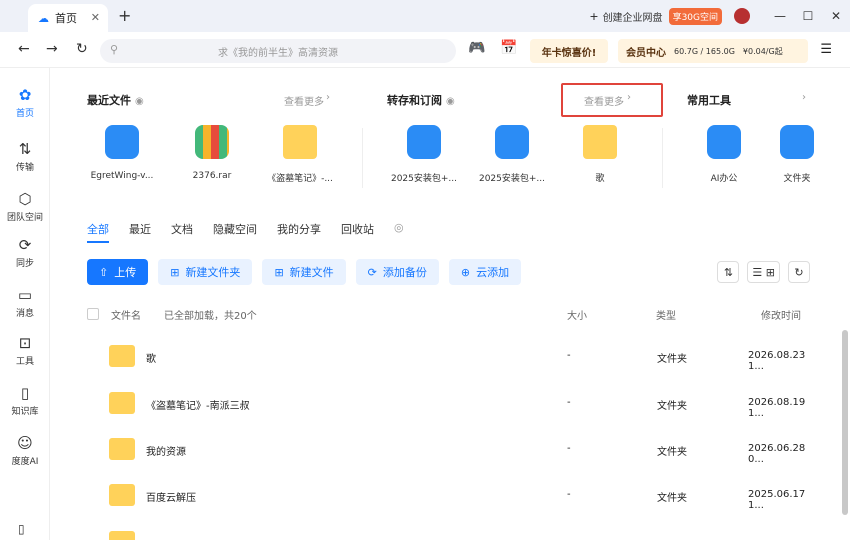  Describe the element at coordinates (43, 18) in the screenshot. I see `cloud-logo-icon: ☁` at that location.